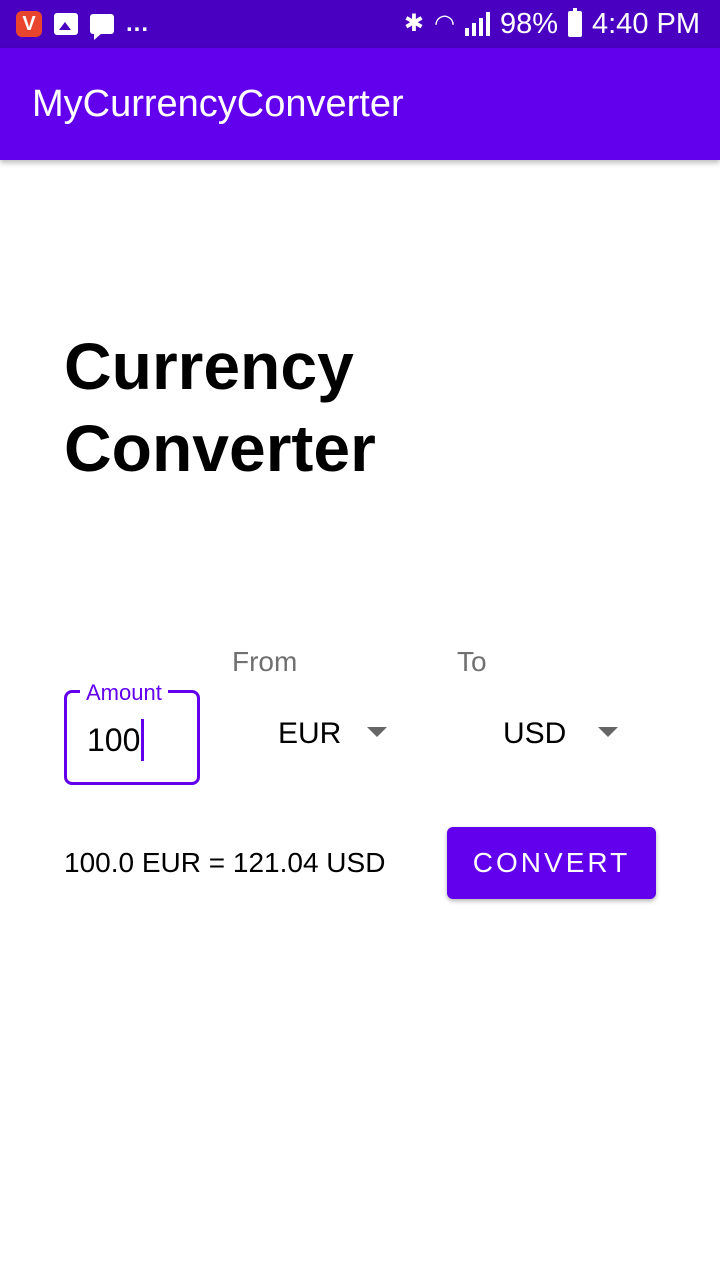 The height and width of the screenshot is (1280, 720). Describe the element at coordinates (29, 24) in the screenshot. I see `vivaldi-app-icon: V` at that location.